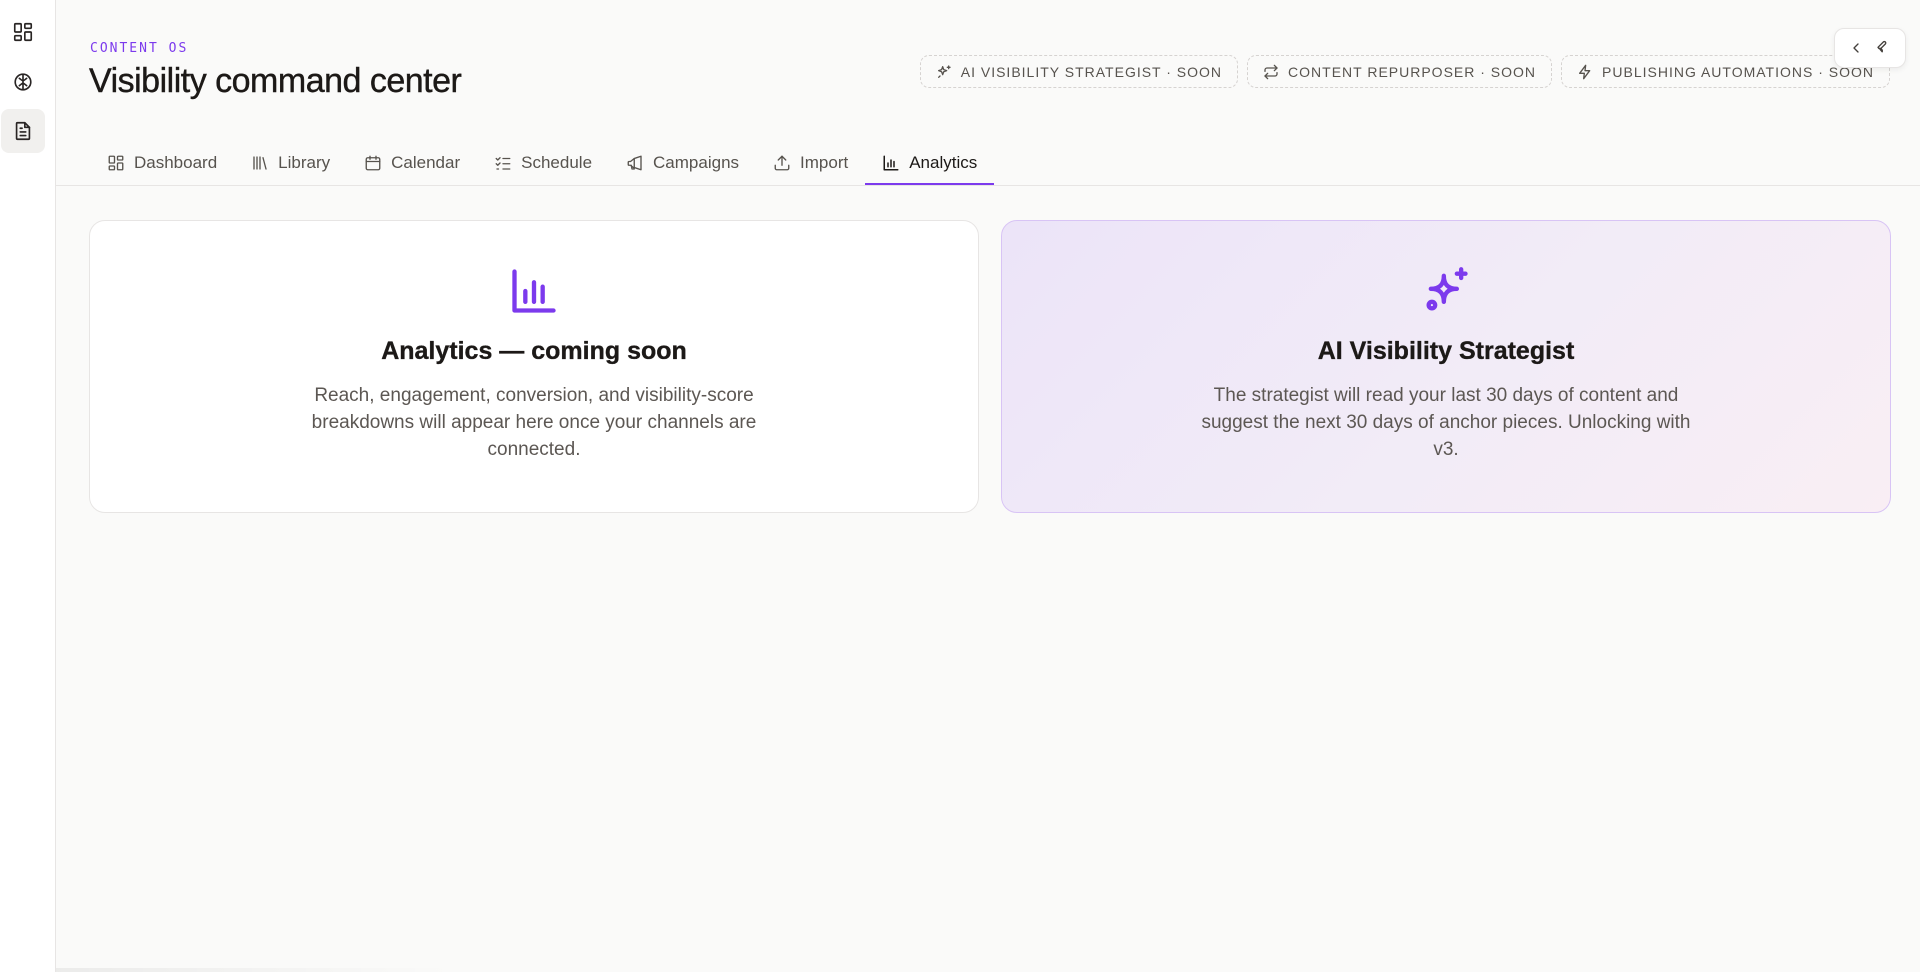  Describe the element at coordinates (635, 163) in the screenshot. I see `megaphone-icon` at that location.